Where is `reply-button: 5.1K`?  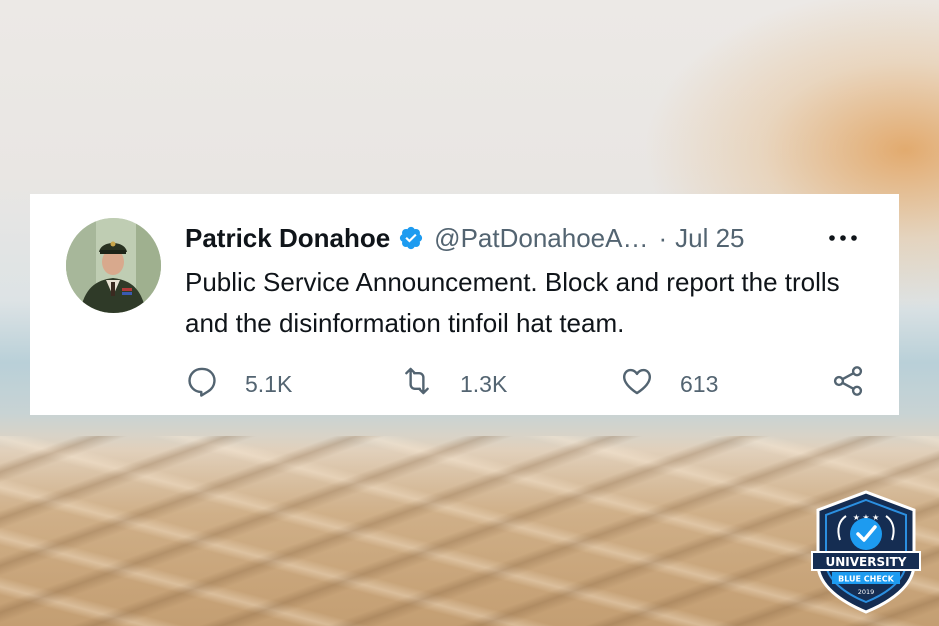 reply-button: 5.1K is located at coordinates (238, 384).